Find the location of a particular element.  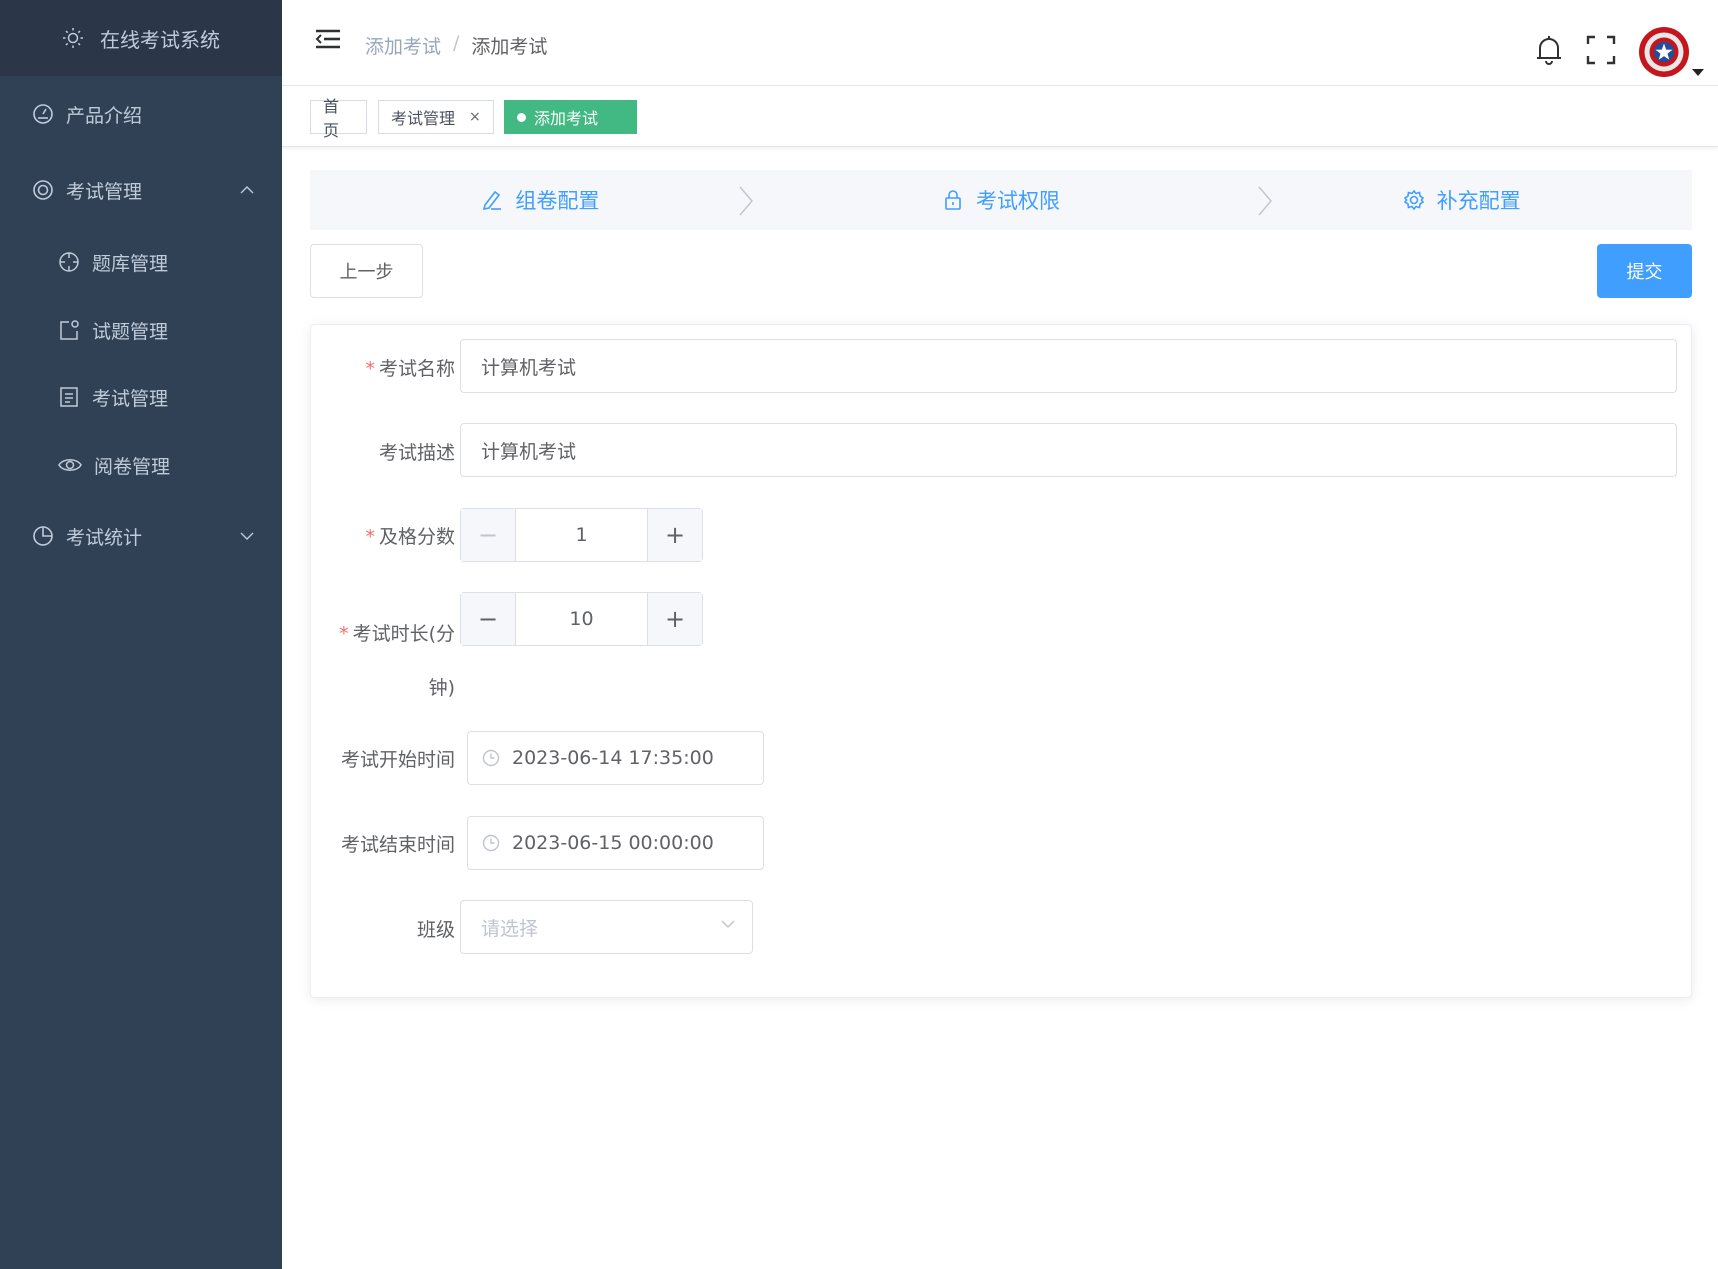

active-dot-icon is located at coordinates (521, 117).